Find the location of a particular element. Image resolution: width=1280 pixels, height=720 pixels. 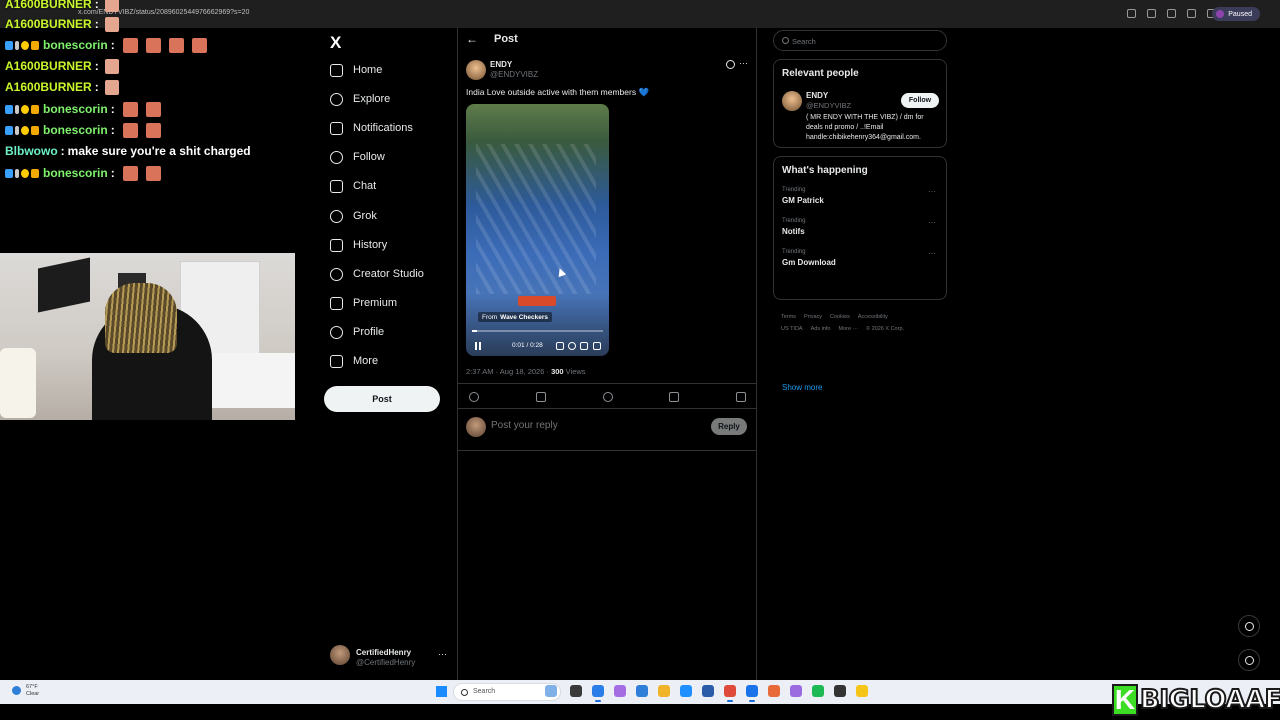

nav-item-notifications: Notifications is located at coordinates (390, 128).